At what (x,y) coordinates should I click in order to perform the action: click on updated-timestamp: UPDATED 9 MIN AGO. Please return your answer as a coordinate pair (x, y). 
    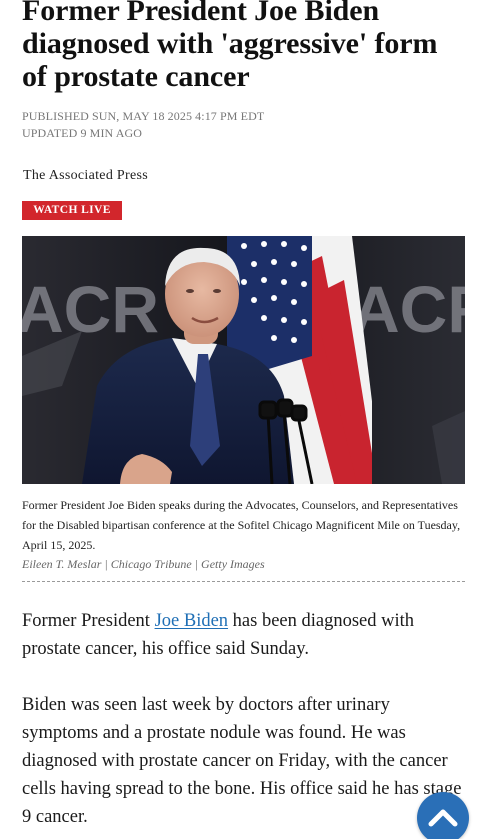
    Looking at the image, I should click on (82, 133).